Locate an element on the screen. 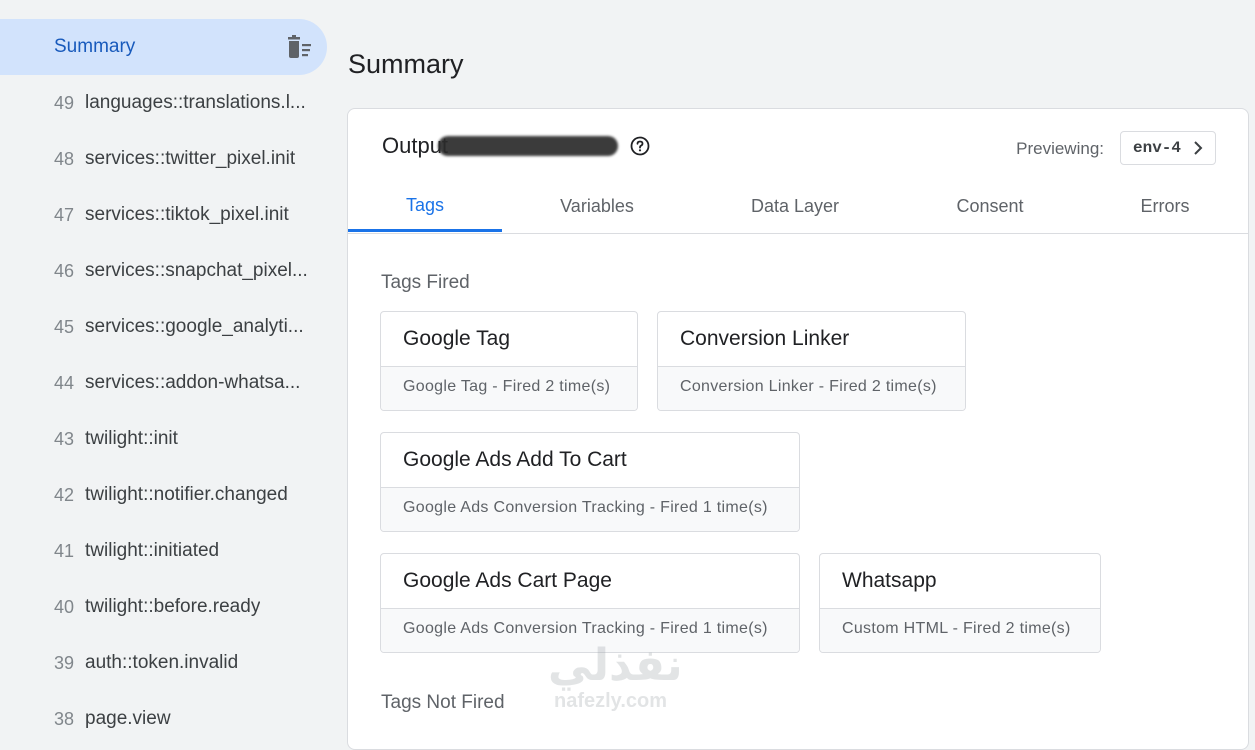 This screenshot has width=1255, height=750. tag-card-title: Google Ads Add To Cart is located at coordinates (590, 460).